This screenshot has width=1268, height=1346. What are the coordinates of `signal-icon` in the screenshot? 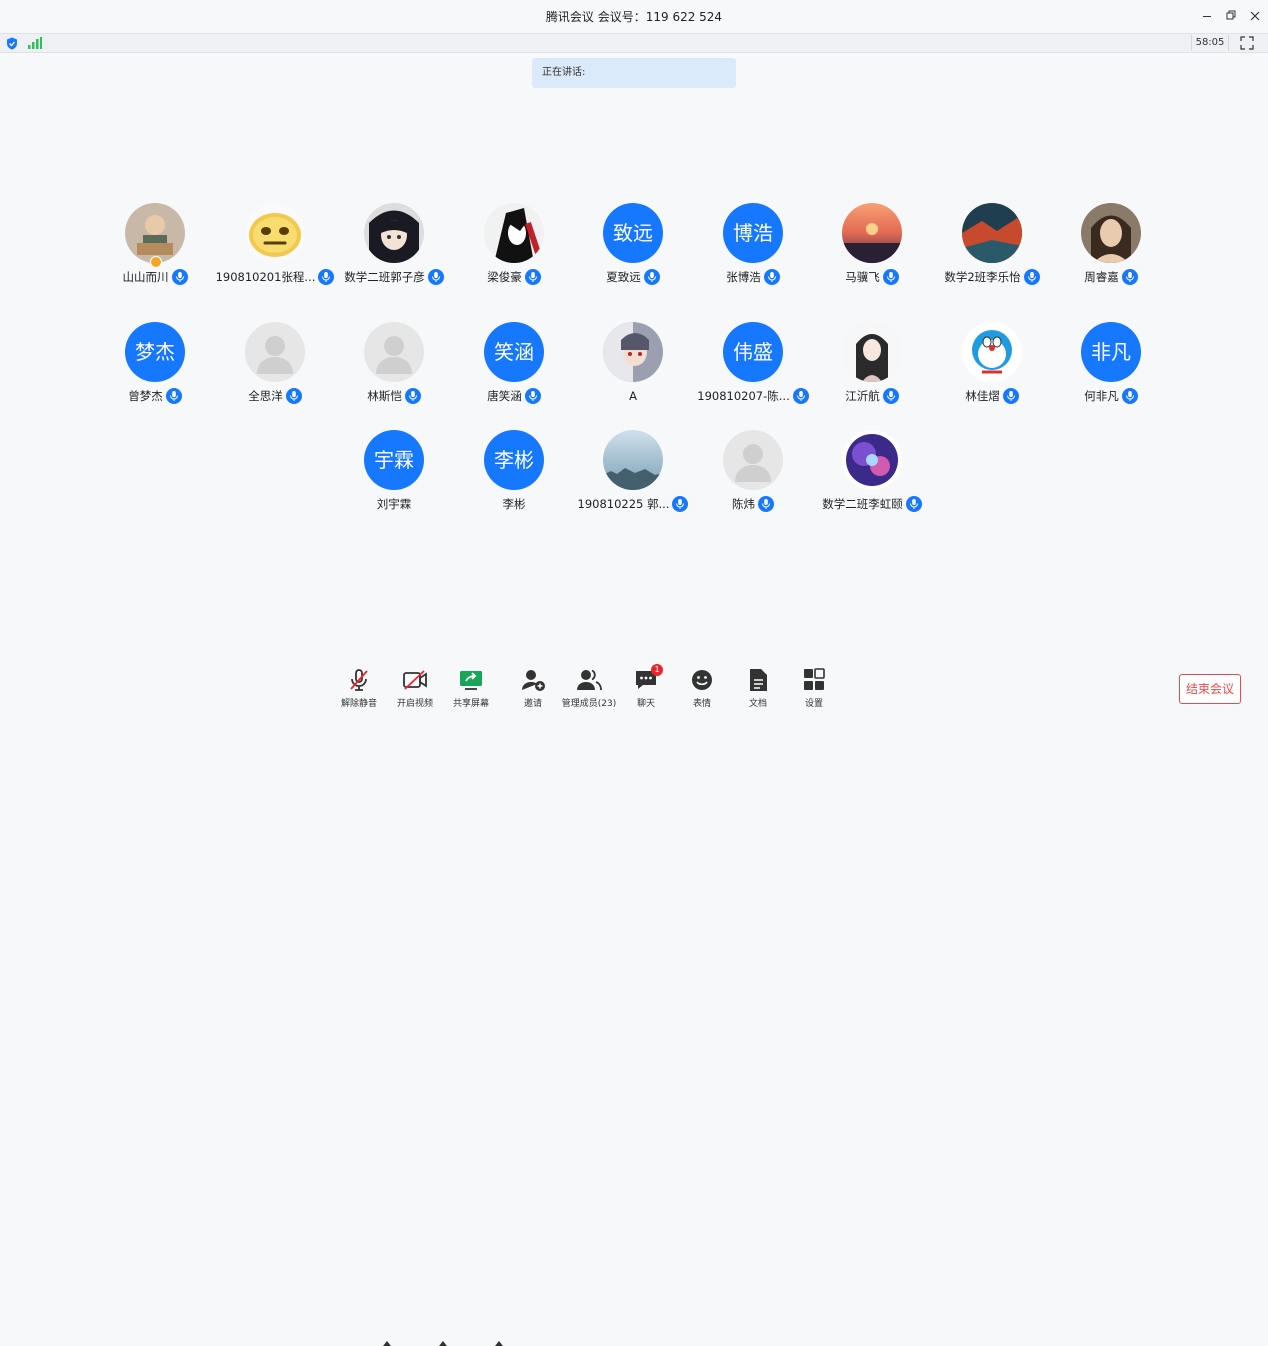 It's located at (35, 43).